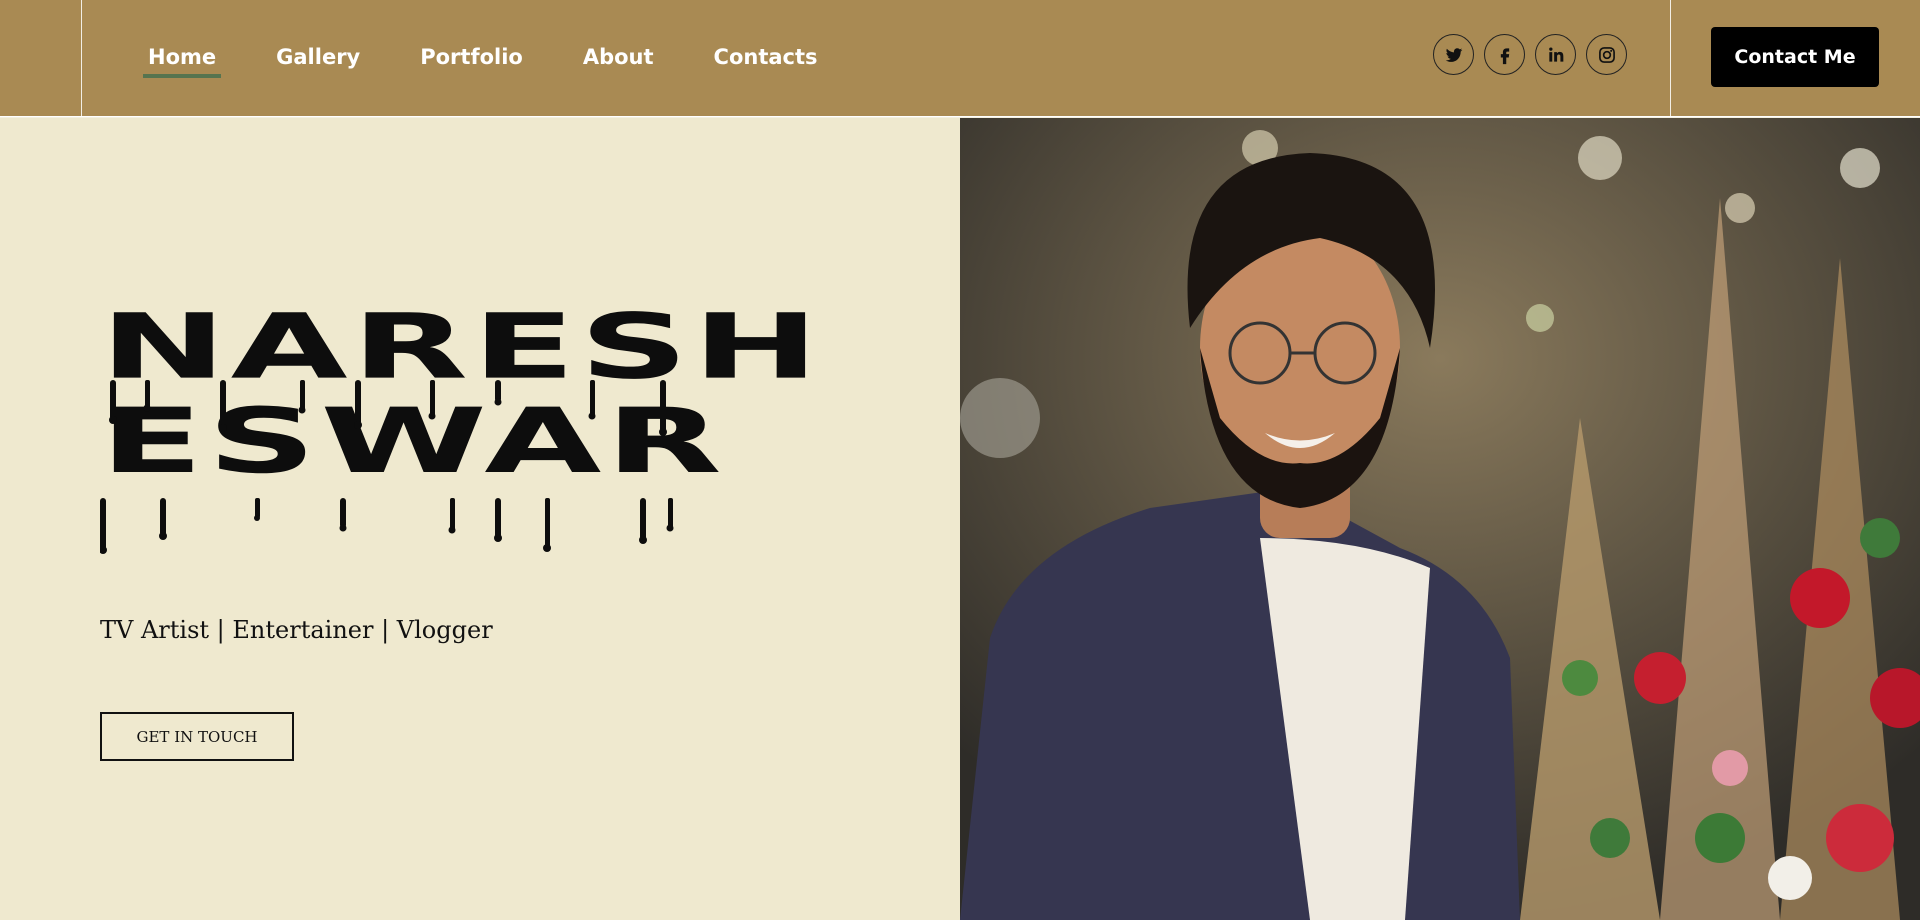  Describe the element at coordinates (471, 61) in the screenshot. I see `nav-item-portfolio: Portfolio` at that location.